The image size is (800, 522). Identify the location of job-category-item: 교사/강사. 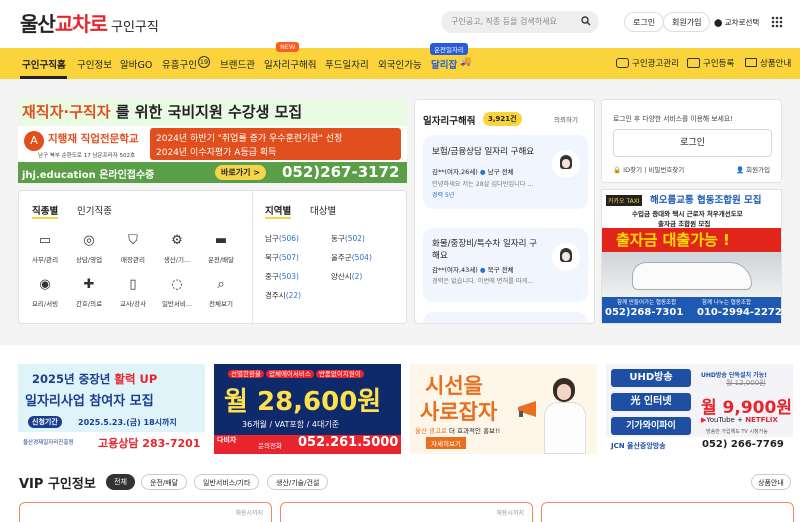
(133, 303).